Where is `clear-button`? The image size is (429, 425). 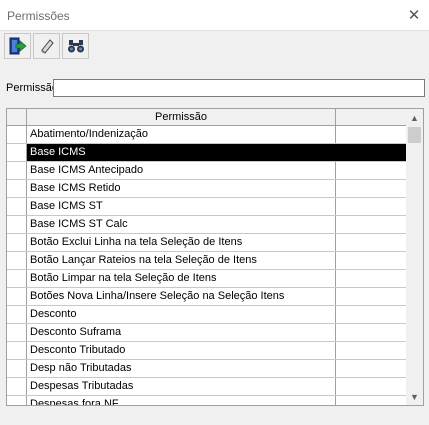
clear-button is located at coordinates (46, 46).